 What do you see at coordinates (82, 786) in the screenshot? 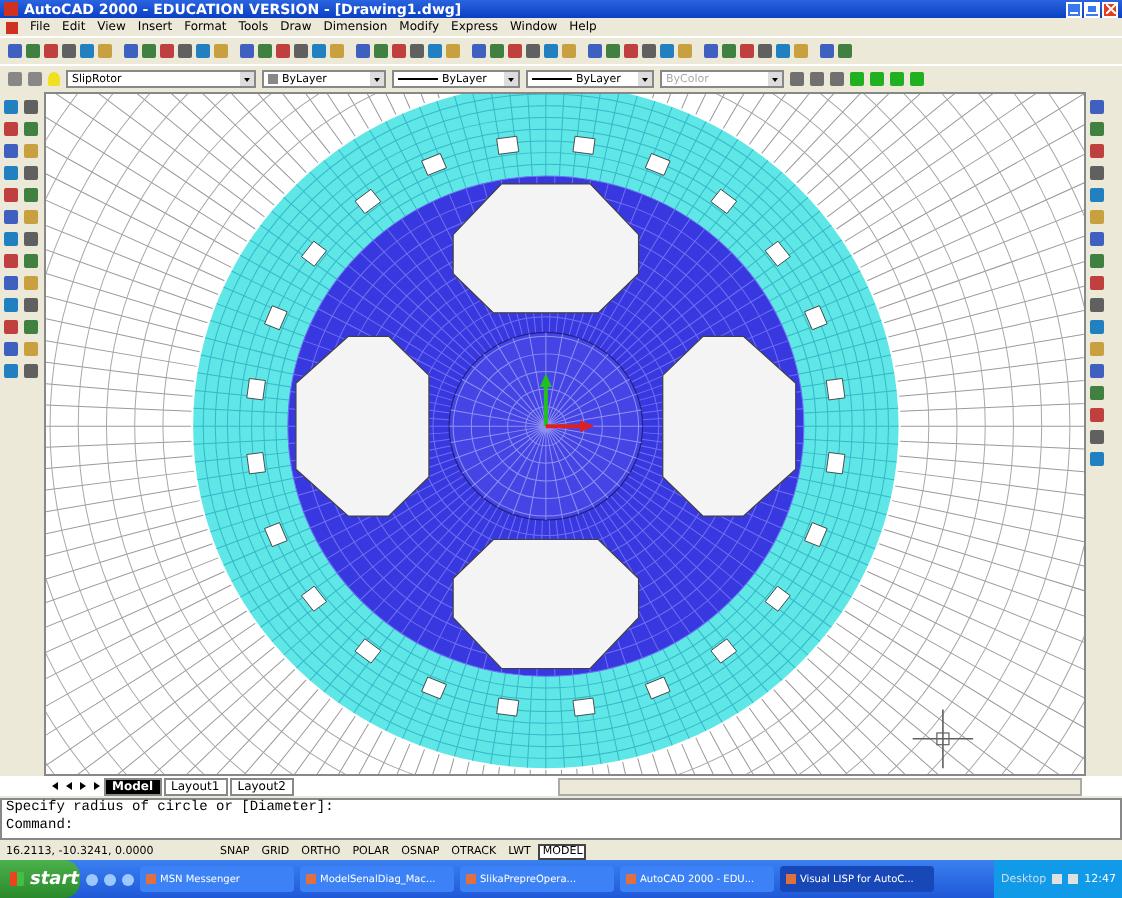
I see `next-tab-button` at bounding box center [82, 786].